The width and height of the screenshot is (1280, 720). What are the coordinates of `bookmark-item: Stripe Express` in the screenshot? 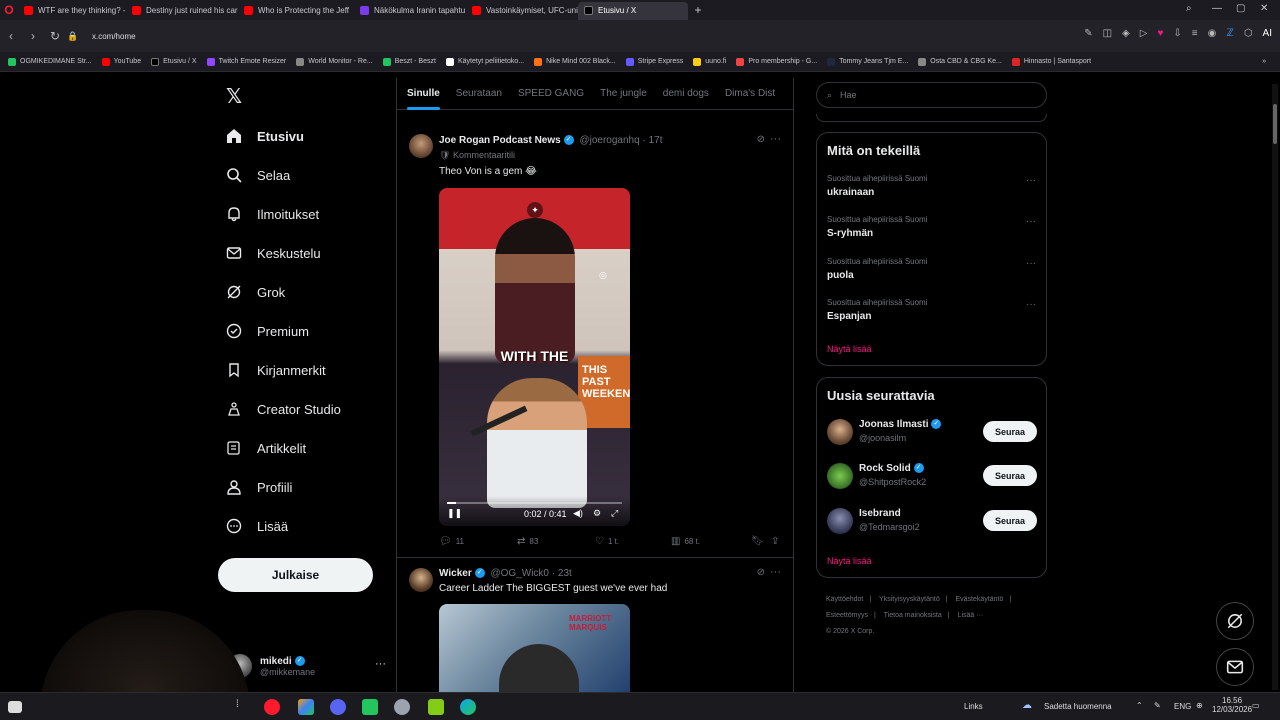 It's located at (654, 61).